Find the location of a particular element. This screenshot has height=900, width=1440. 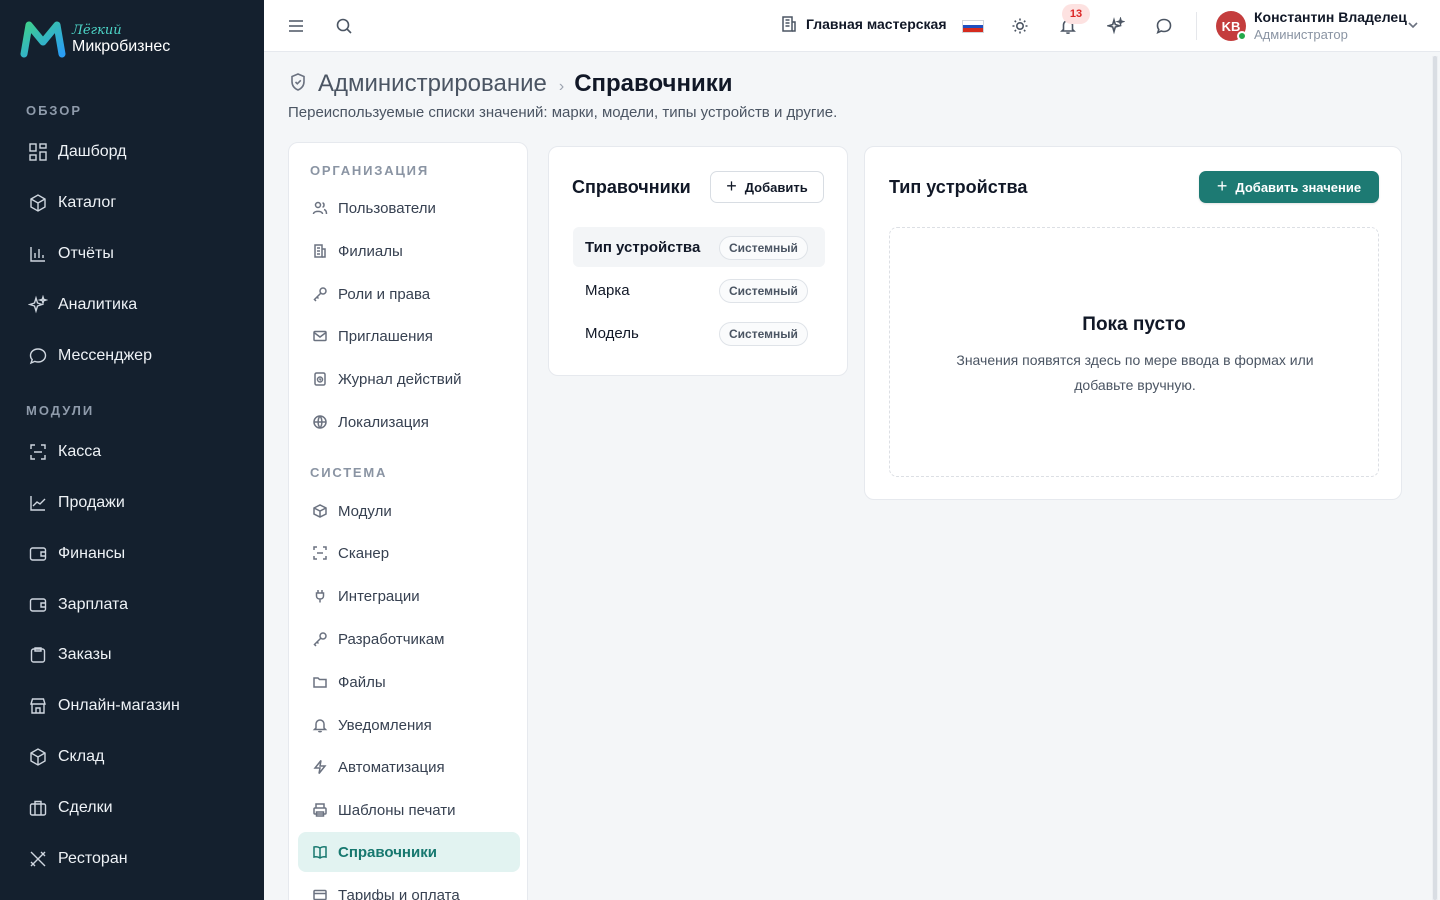

sidebar-item-cashbox: Касса is located at coordinates (63, 452).